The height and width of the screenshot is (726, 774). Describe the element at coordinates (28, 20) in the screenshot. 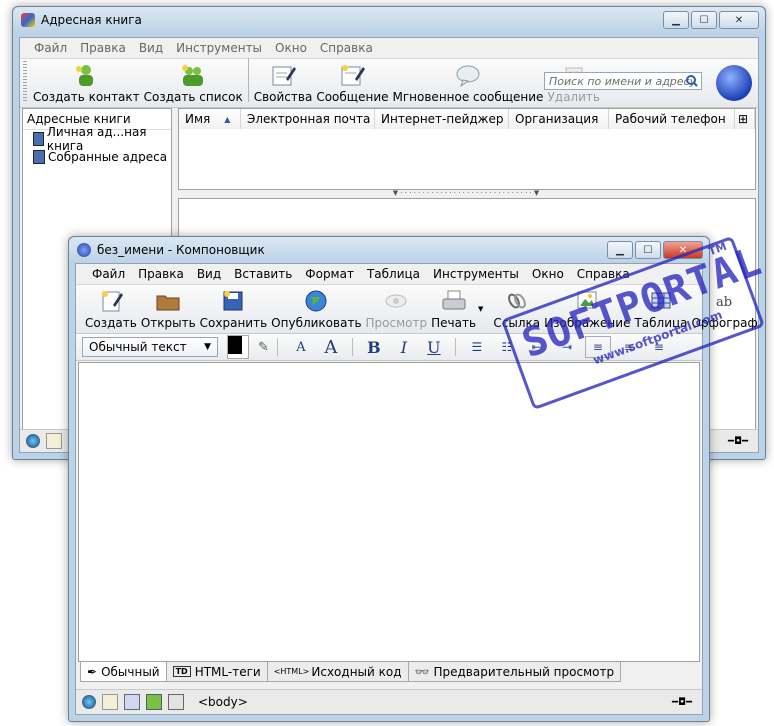

I see `address-book-app-icon` at that location.